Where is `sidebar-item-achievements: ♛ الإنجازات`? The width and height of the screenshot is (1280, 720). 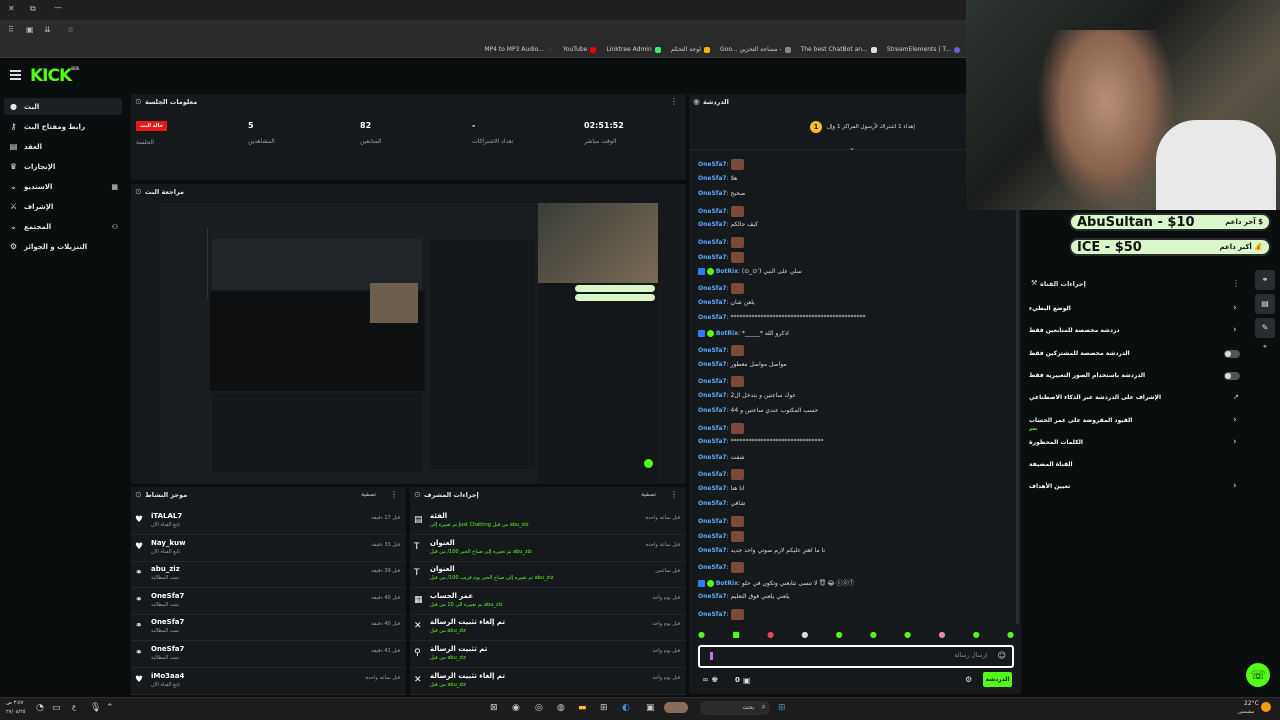
sidebar-item-achievements: ♛ الإنجازات is located at coordinates (63, 166).